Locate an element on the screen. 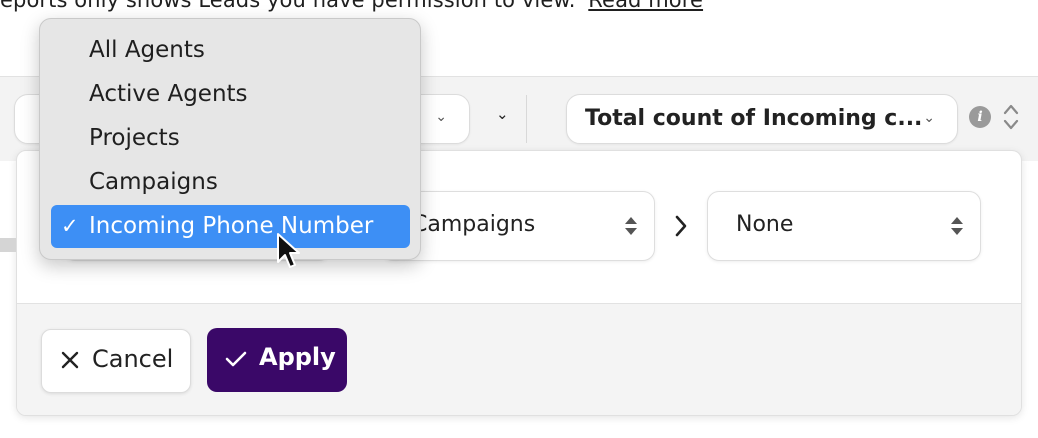 The width and height of the screenshot is (1038, 438). cursor-icon is located at coordinates (288, 250).